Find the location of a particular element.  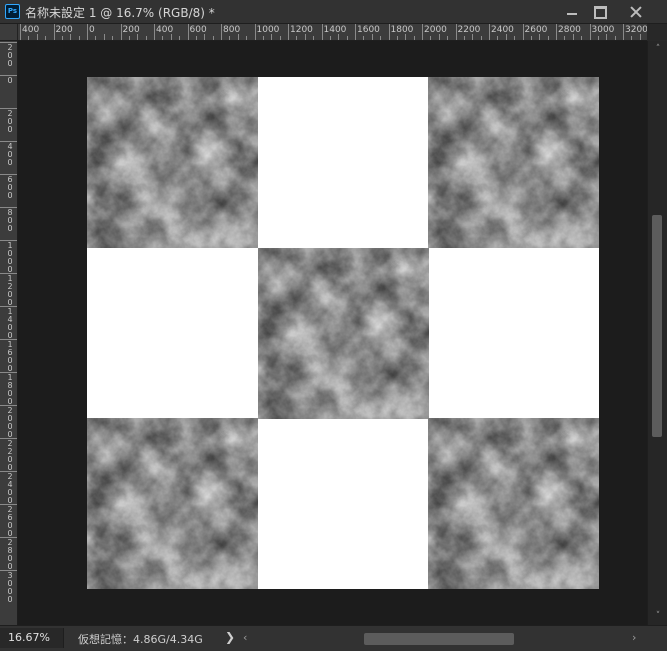

ruler-origin-corner is located at coordinates (9, 32).